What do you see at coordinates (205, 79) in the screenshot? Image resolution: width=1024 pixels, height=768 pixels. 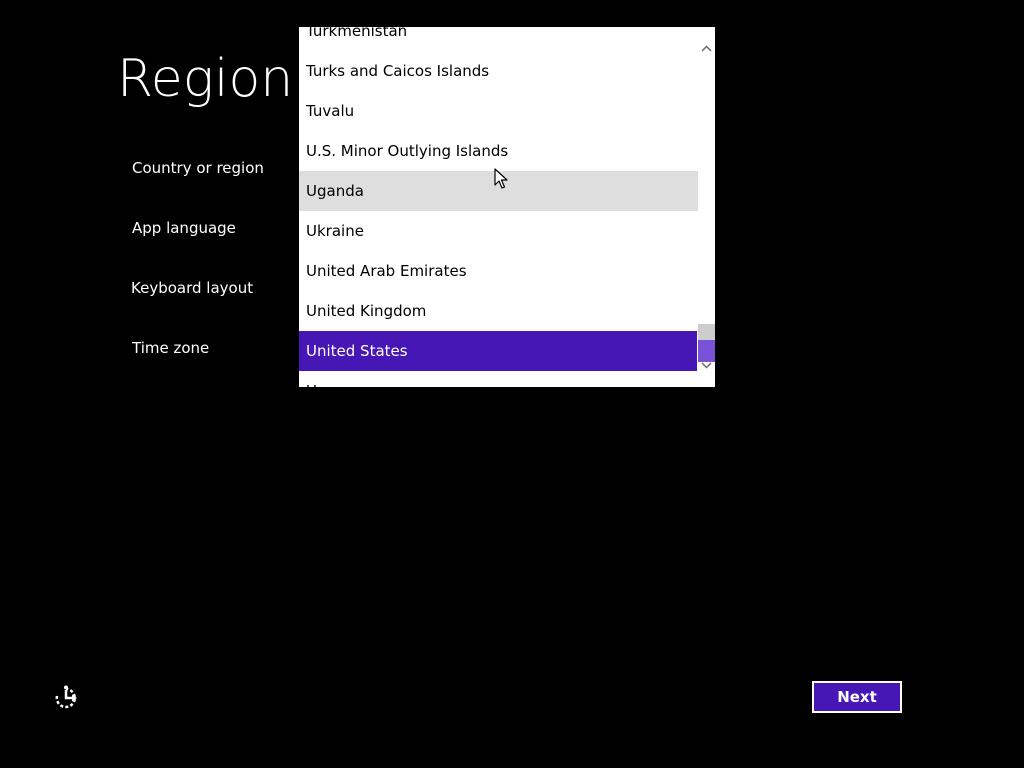 I see `page-title: Region` at bounding box center [205, 79].